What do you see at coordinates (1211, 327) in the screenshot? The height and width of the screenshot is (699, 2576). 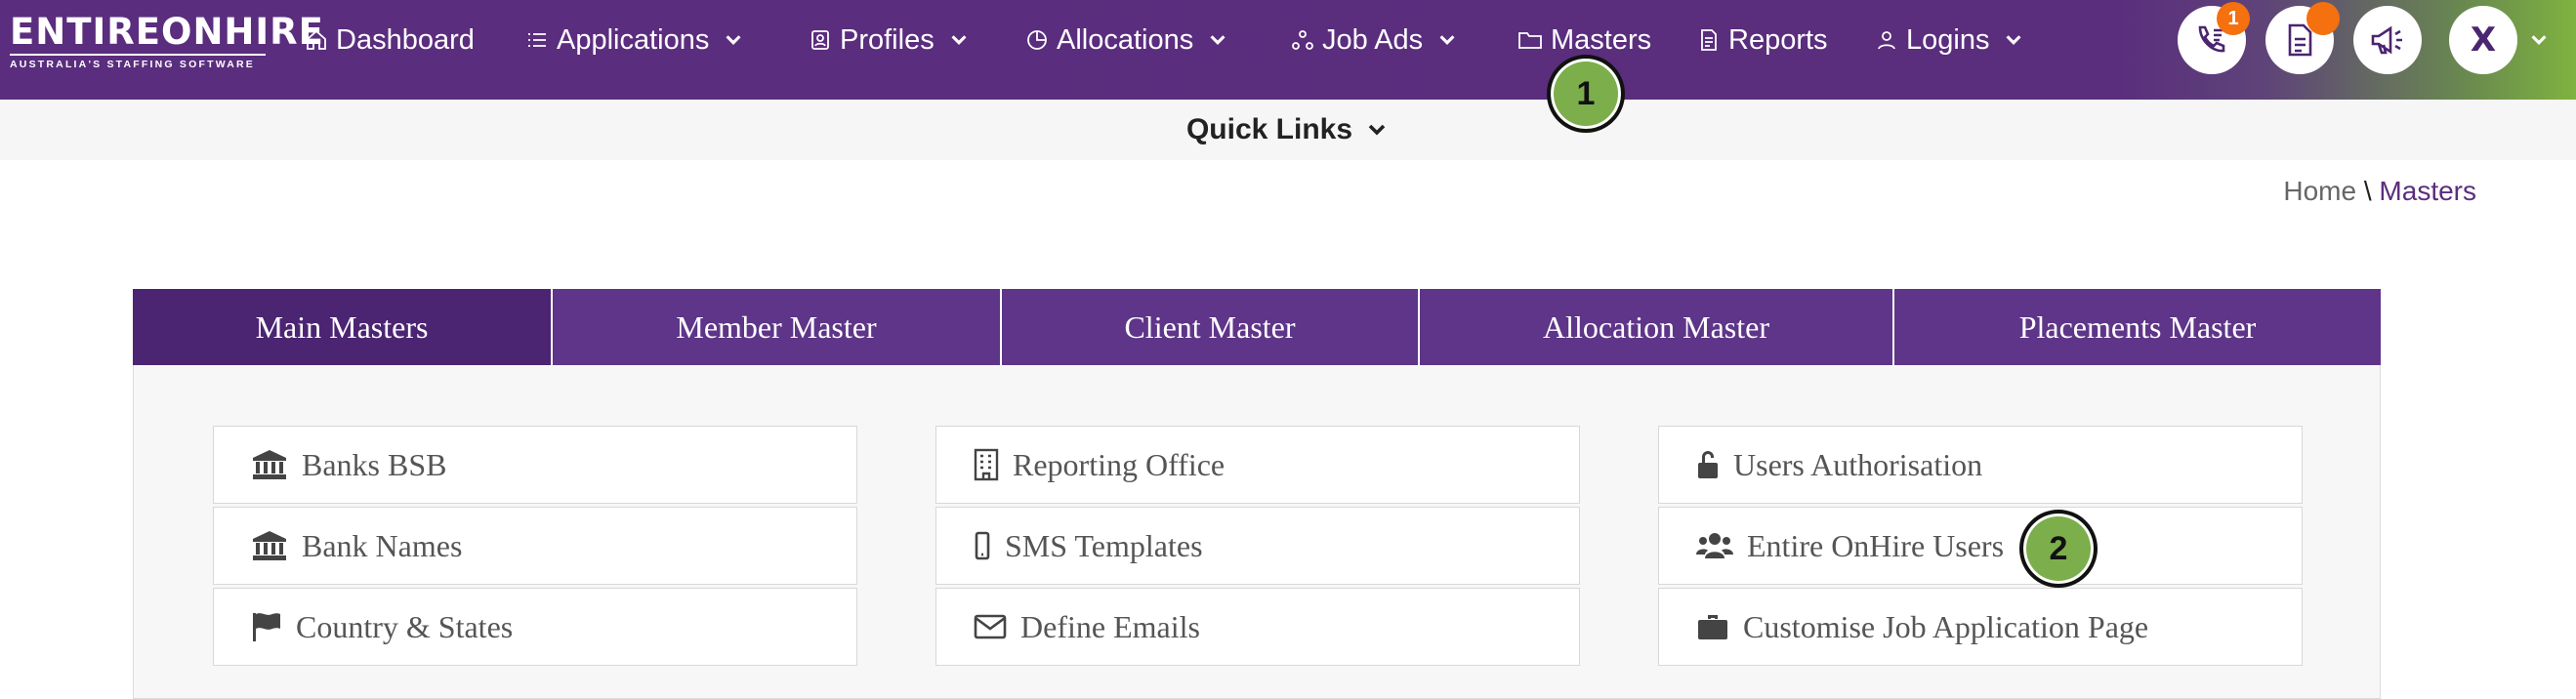 I see `tab-client-master: Client Master` at bounding box center [1211, 327].